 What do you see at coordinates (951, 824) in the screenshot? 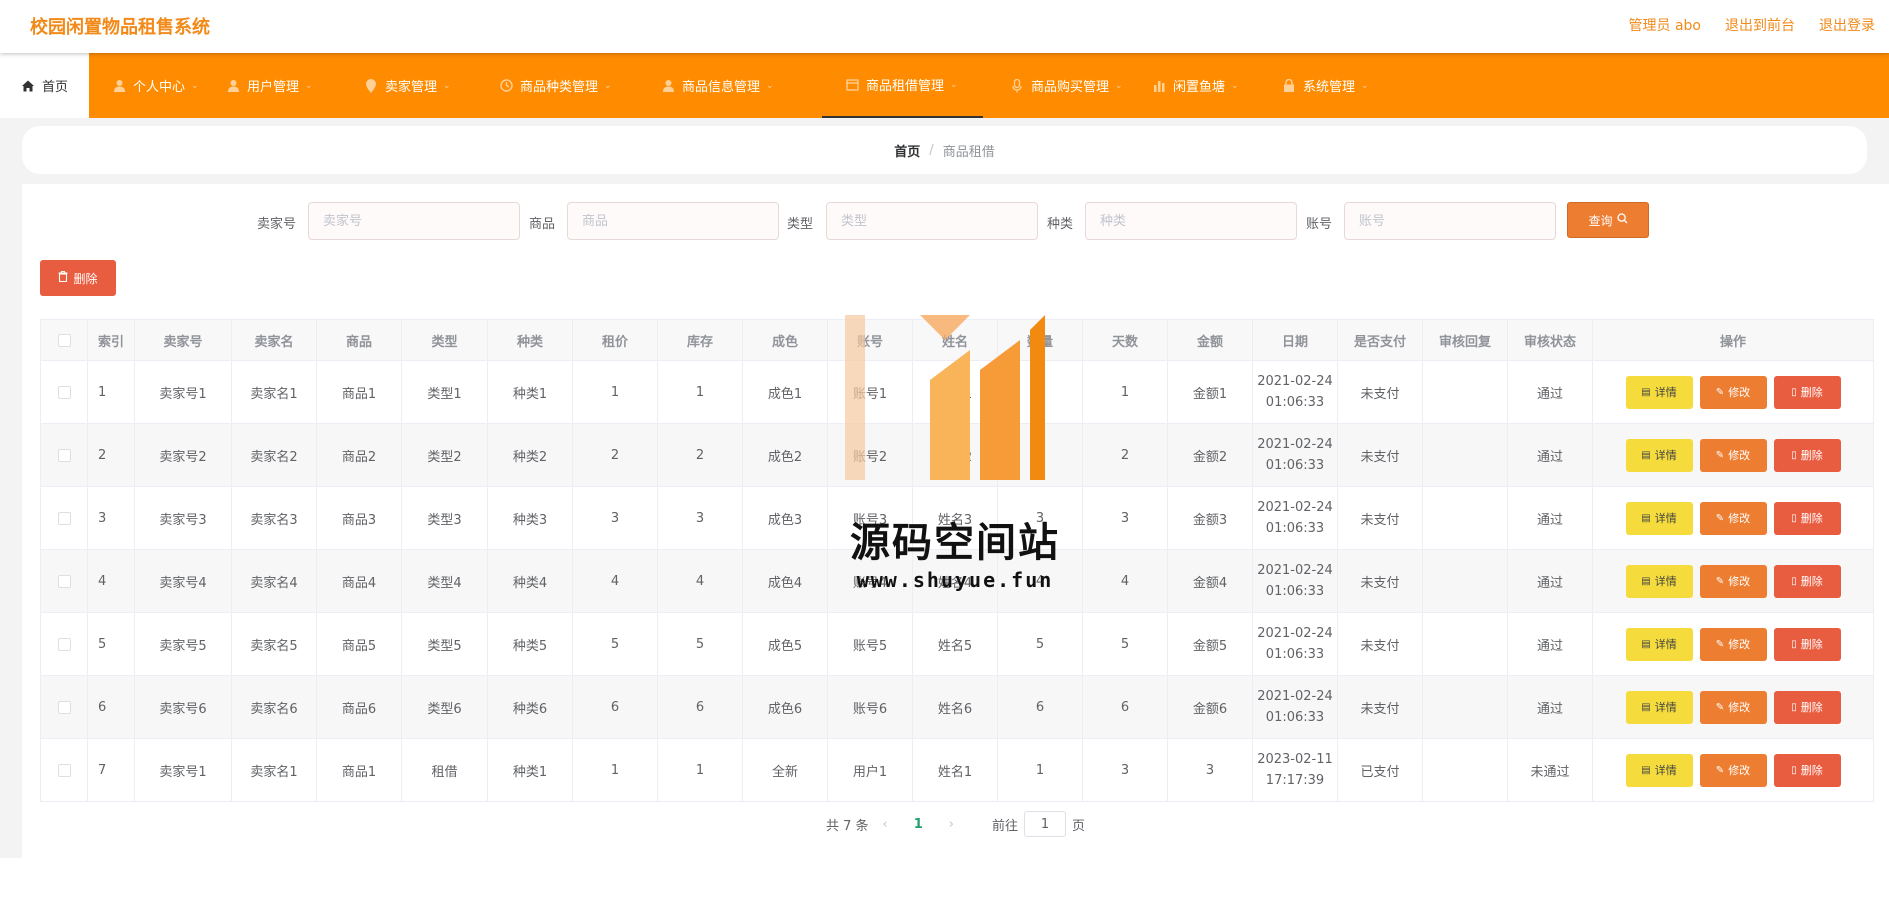
I see `chevron-right-icon: ›` at bounding box center [951, 824].